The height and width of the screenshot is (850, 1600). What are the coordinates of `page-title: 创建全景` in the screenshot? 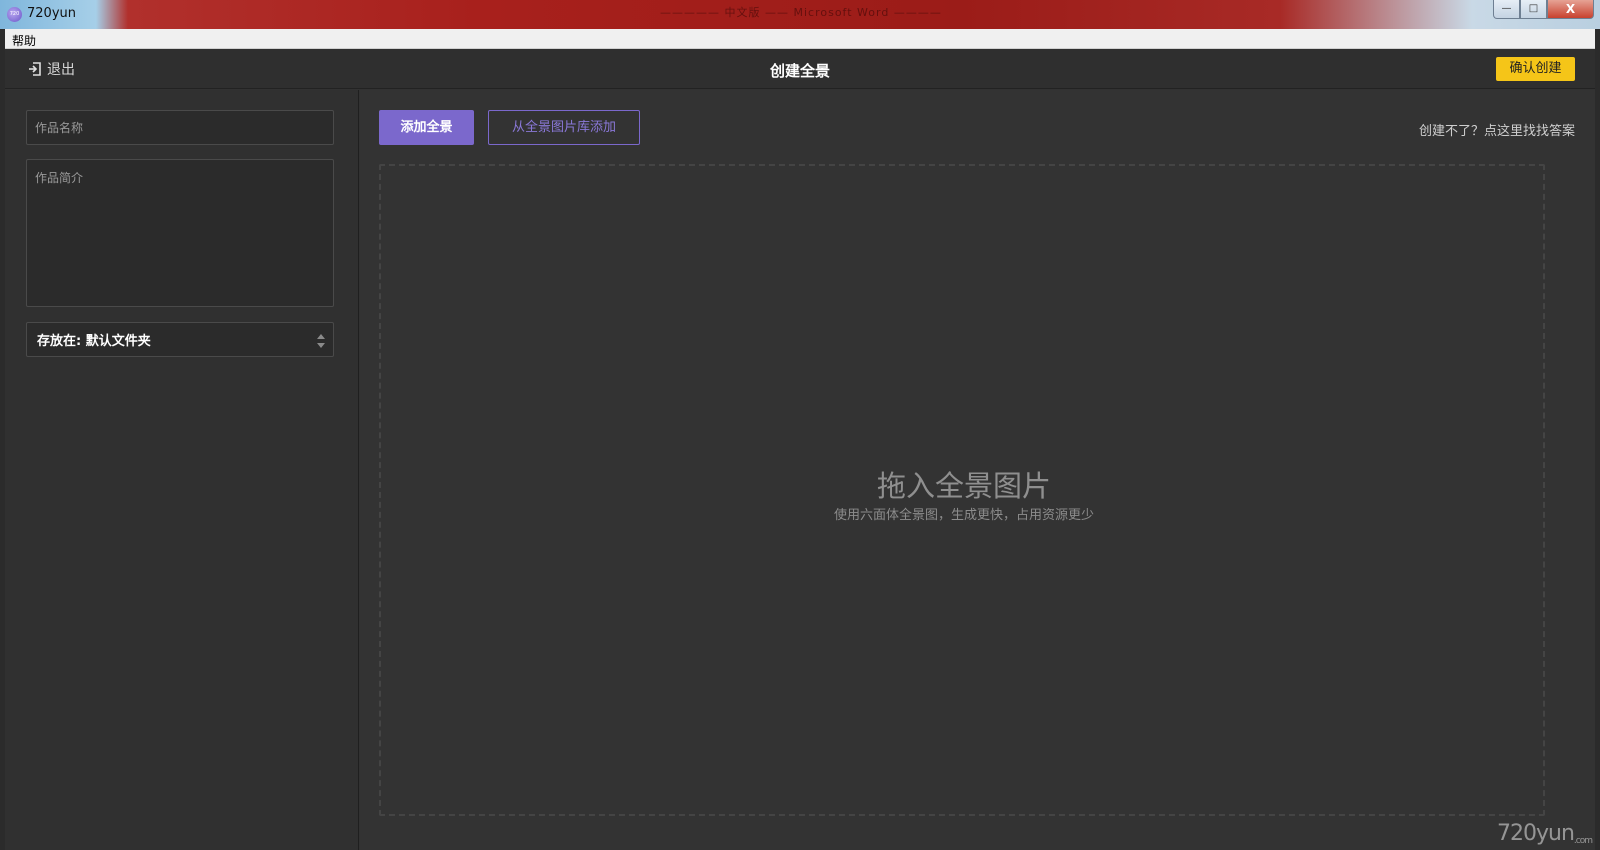 It's located at (799, 71).